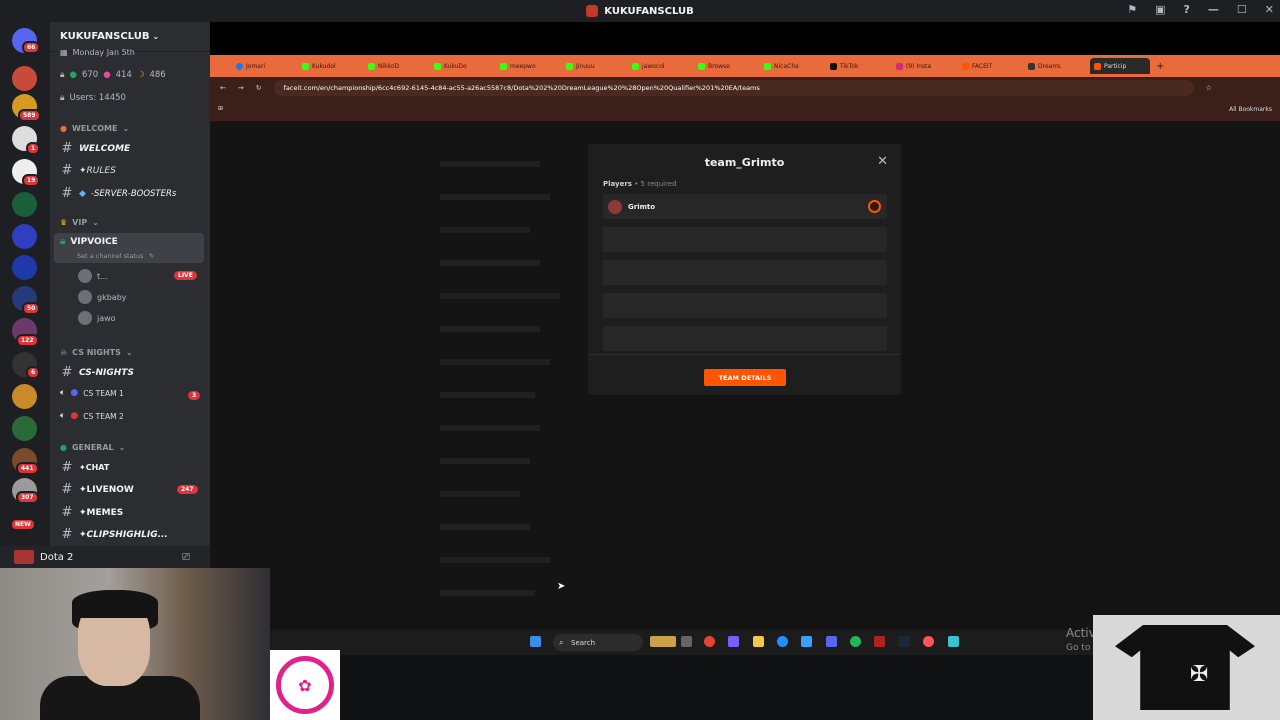 This screenshot has height=720, width=1280. Describe the element at coordinates (94, 467) in the screenshot. I see `channel-label: ✦CHAT` at that location.